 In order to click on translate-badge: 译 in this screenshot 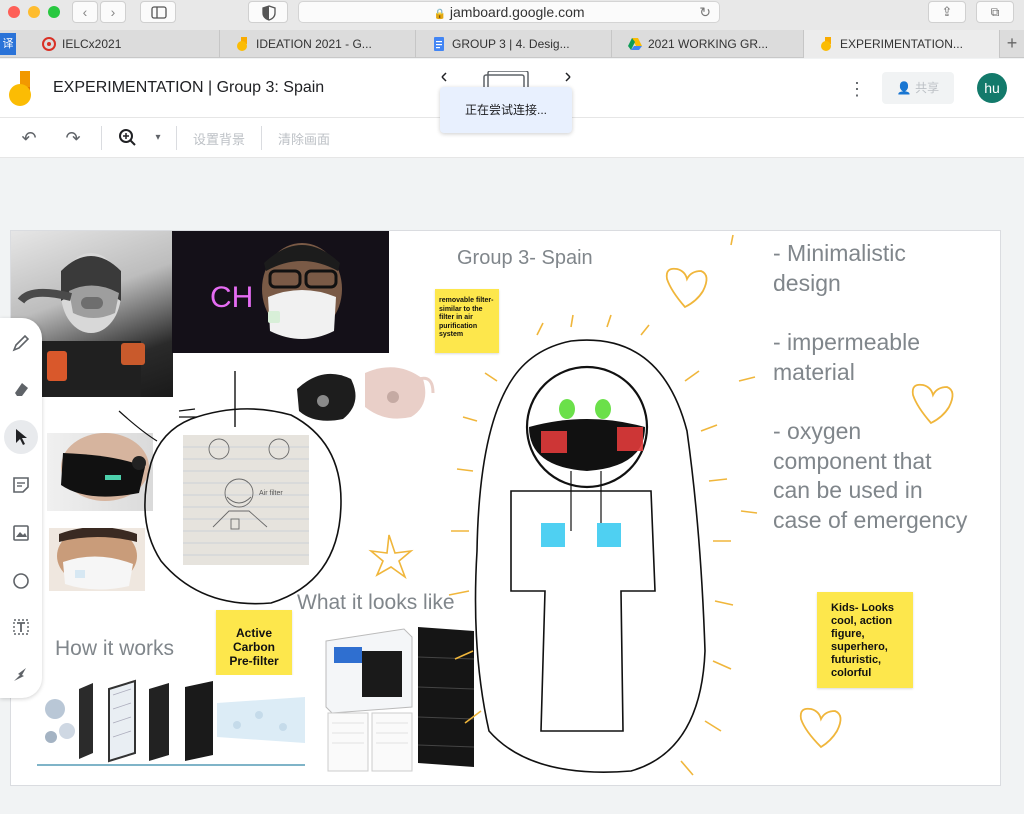, I will do `click(8, 44)`.